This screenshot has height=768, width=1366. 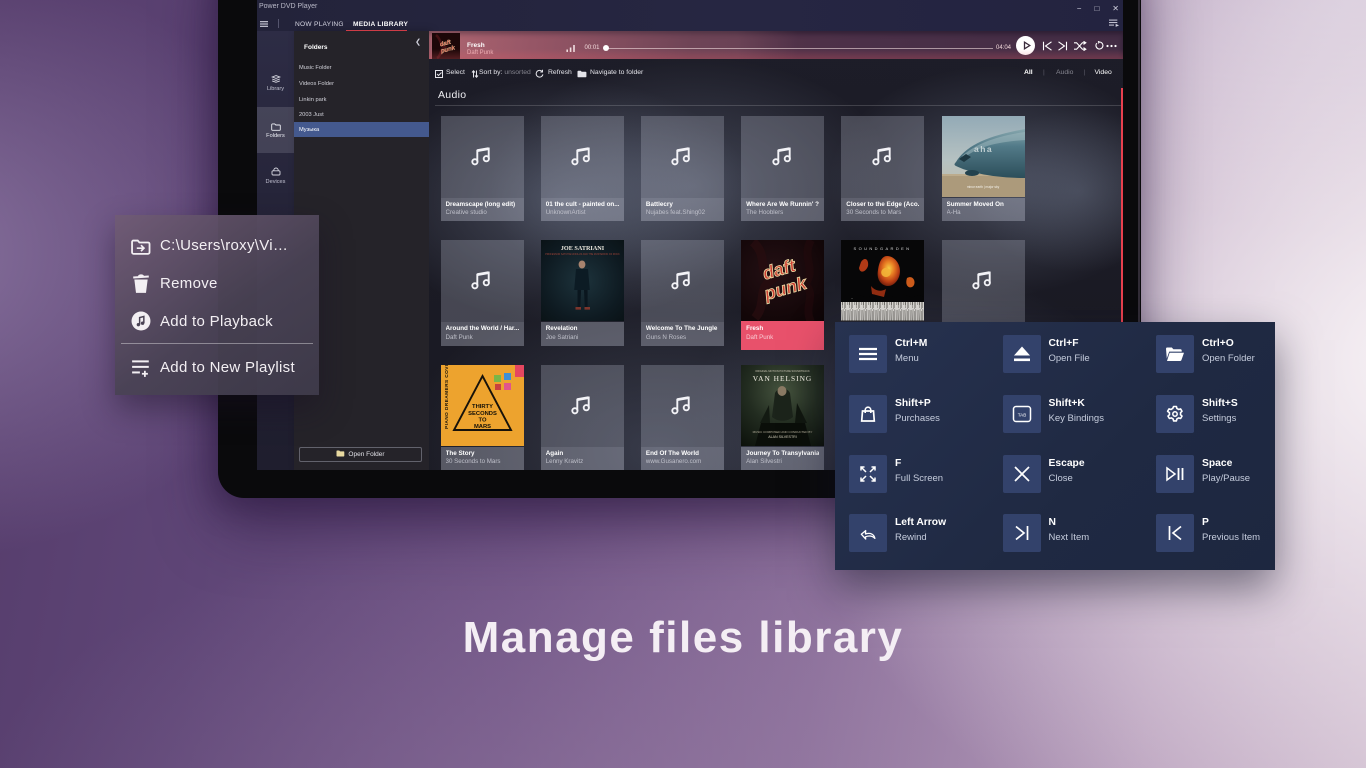 What do you see at coordinates (482, 407) in the screenshot?
I see `svg-text: THIRTY` at bounding box center [482, 407].